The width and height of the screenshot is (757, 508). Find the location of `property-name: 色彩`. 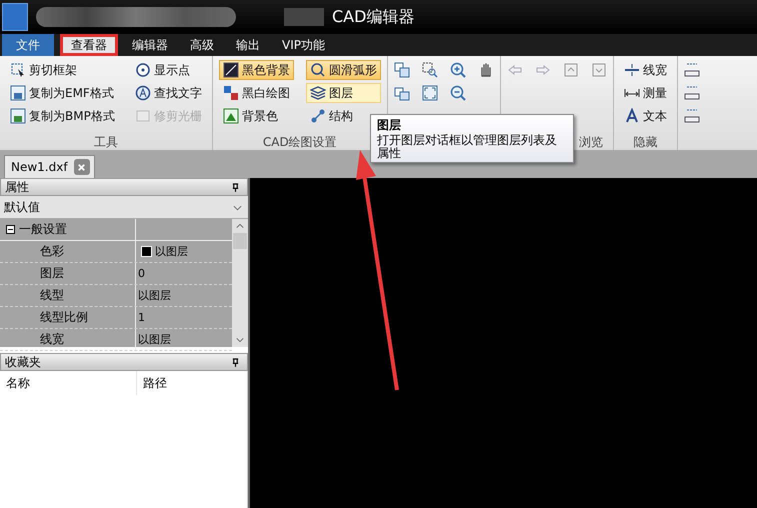

property-name: 色彩 is located at coordinates (68, 251).